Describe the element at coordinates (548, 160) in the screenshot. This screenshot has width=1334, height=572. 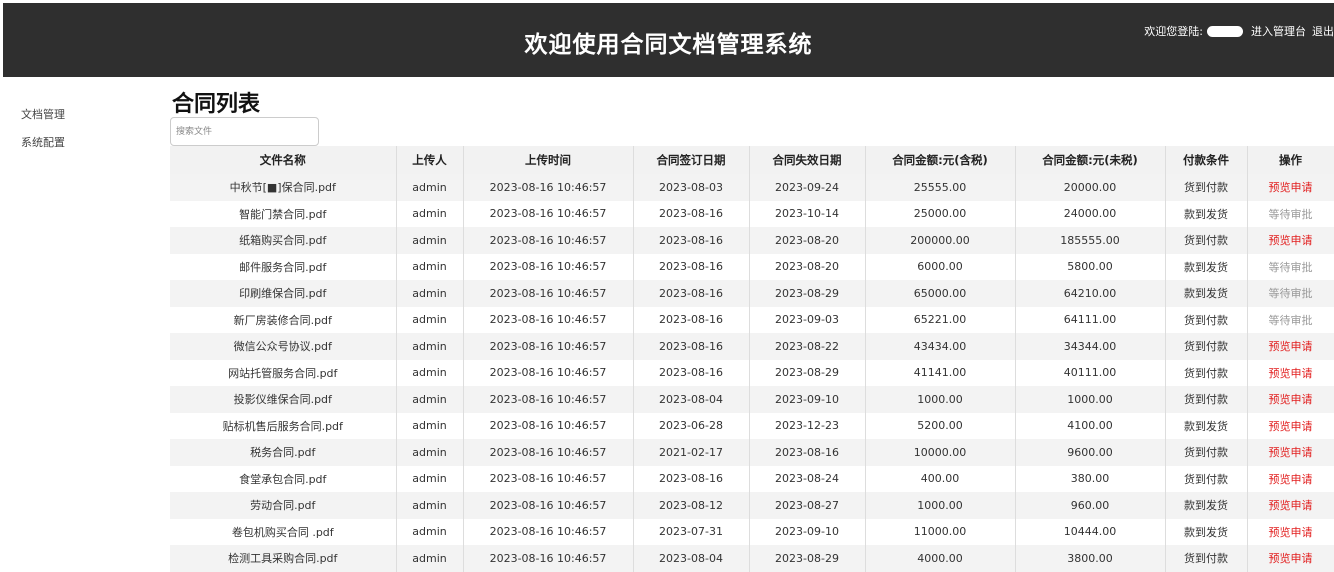
I see `col-upload-time-header: 上传时间` at that location.